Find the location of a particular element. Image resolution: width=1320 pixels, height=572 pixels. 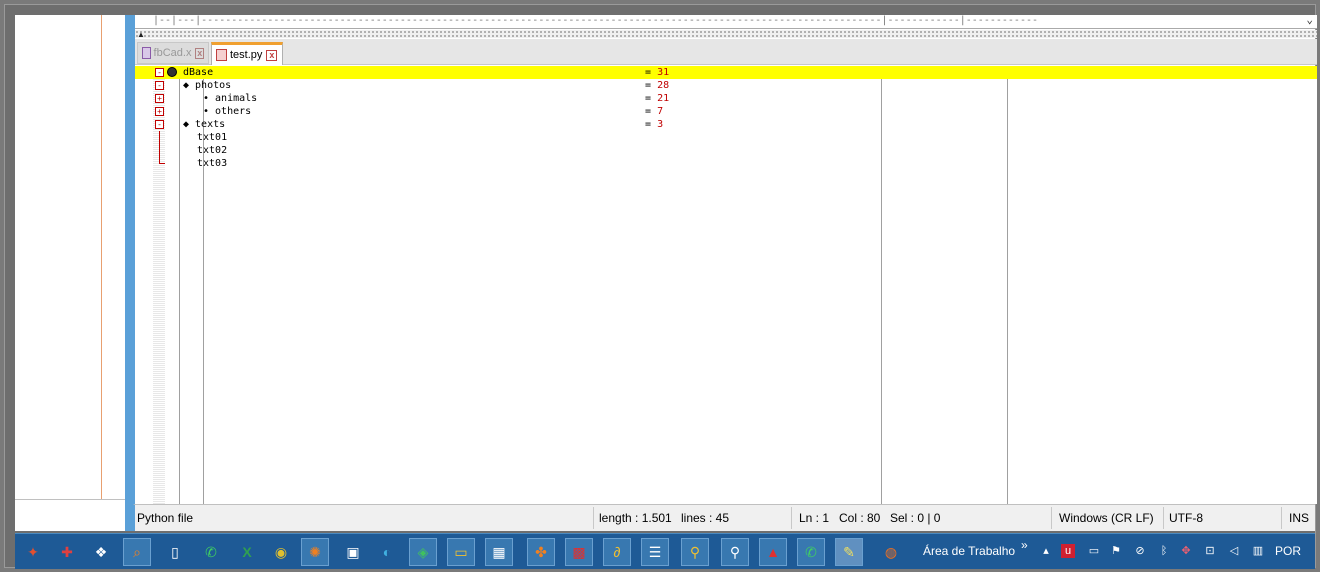

file-icon is located at coordinates (146, 53).